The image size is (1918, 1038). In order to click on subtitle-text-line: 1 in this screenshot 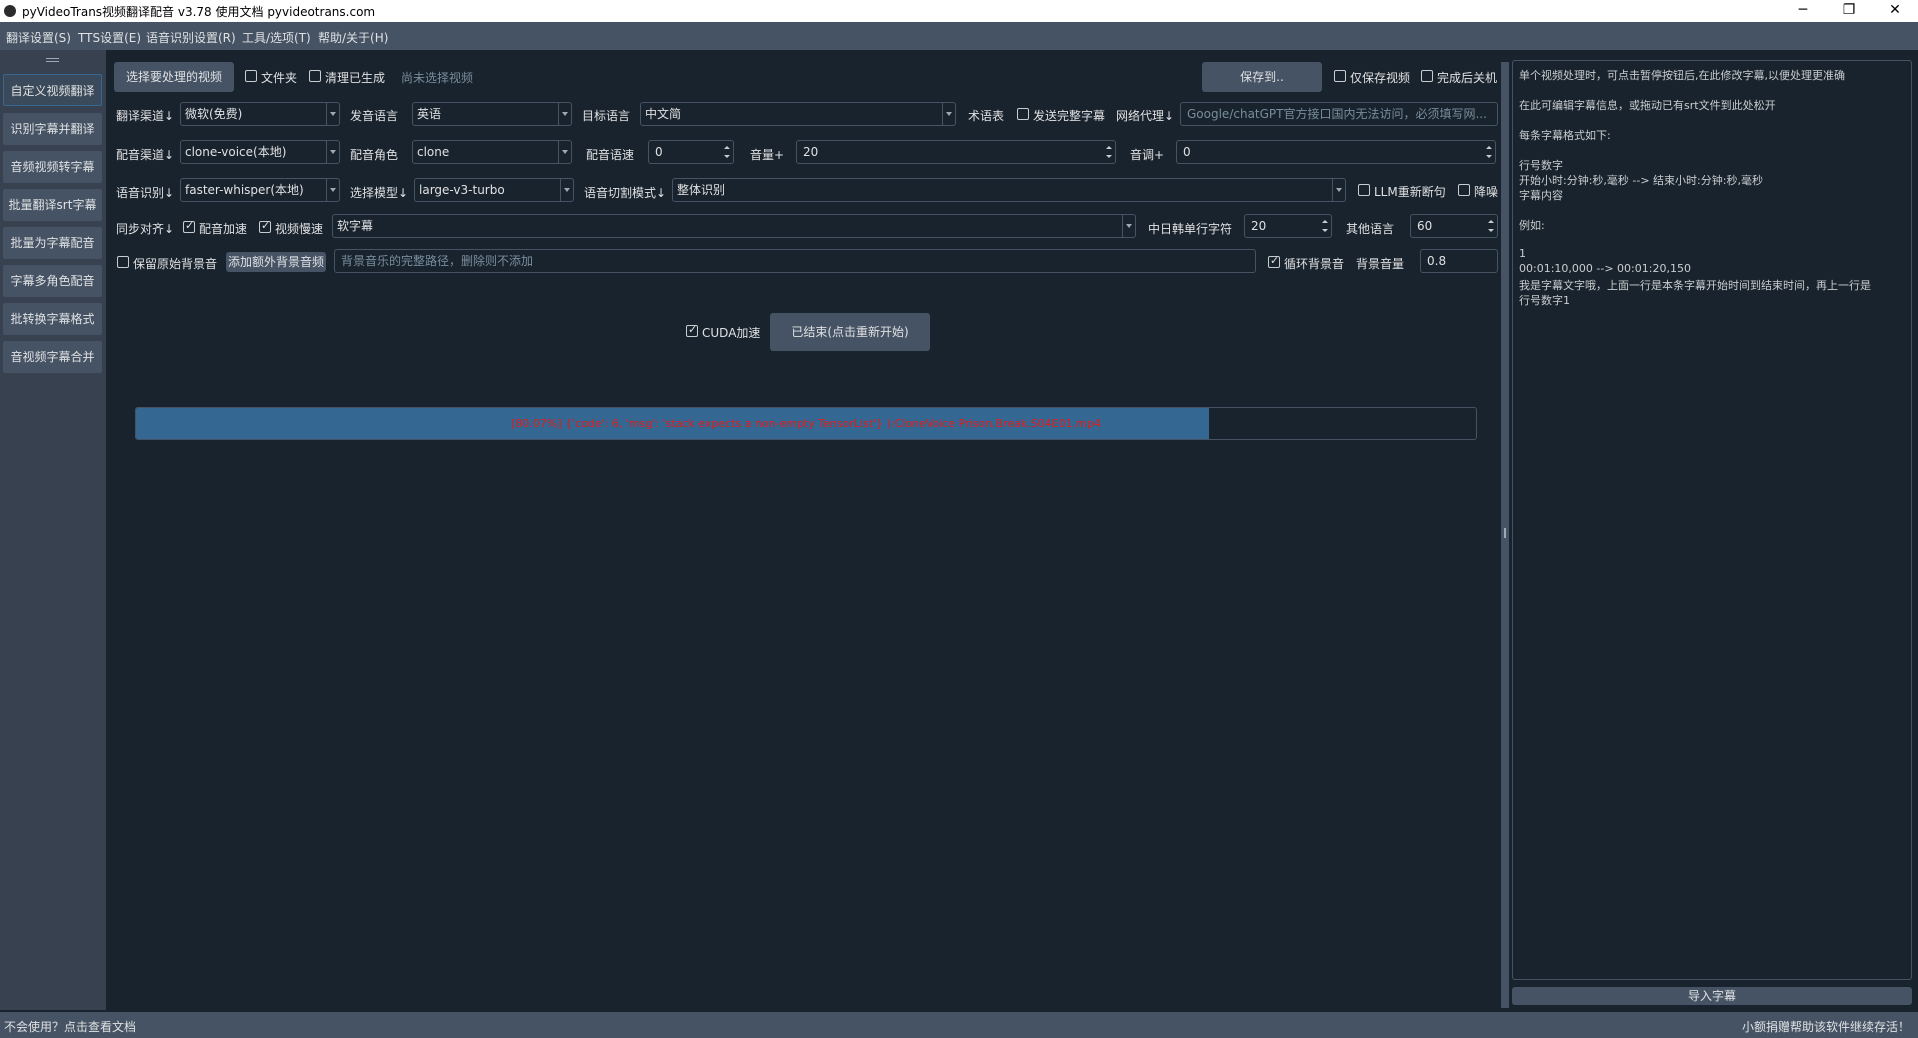, I will do `click(1522, 253)`.